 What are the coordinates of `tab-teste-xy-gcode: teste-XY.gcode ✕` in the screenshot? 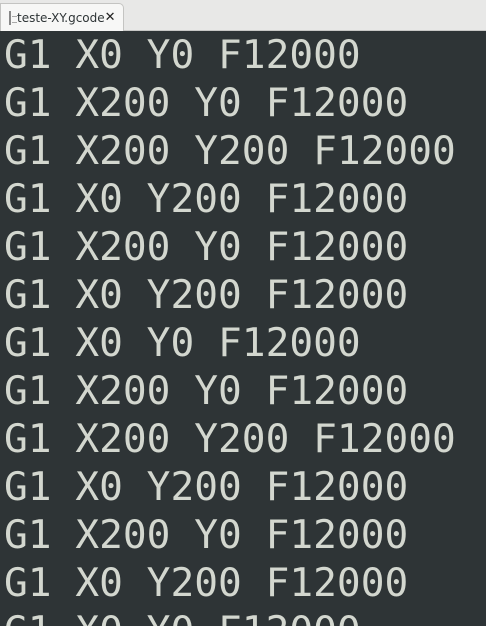 It's located at (62, 17).